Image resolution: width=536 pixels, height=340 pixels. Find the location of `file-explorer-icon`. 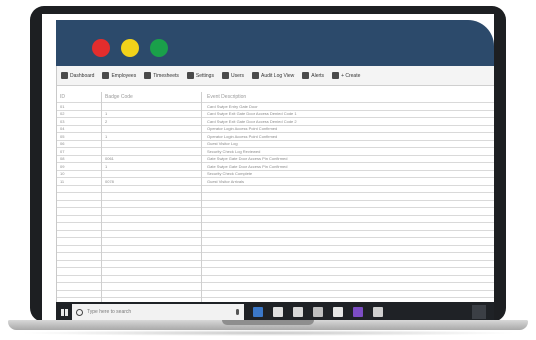

file-explorer-icon is located at coordinates (278, 312).